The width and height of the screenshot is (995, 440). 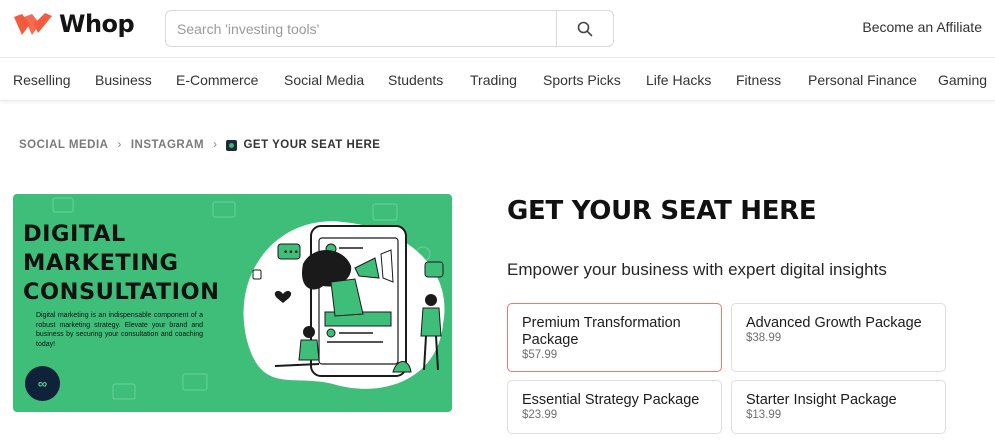 What do you see at coordinates (758, 80) in the screenshot?
I see `category-fitness: Fitness` at bounding box center [758, 80].